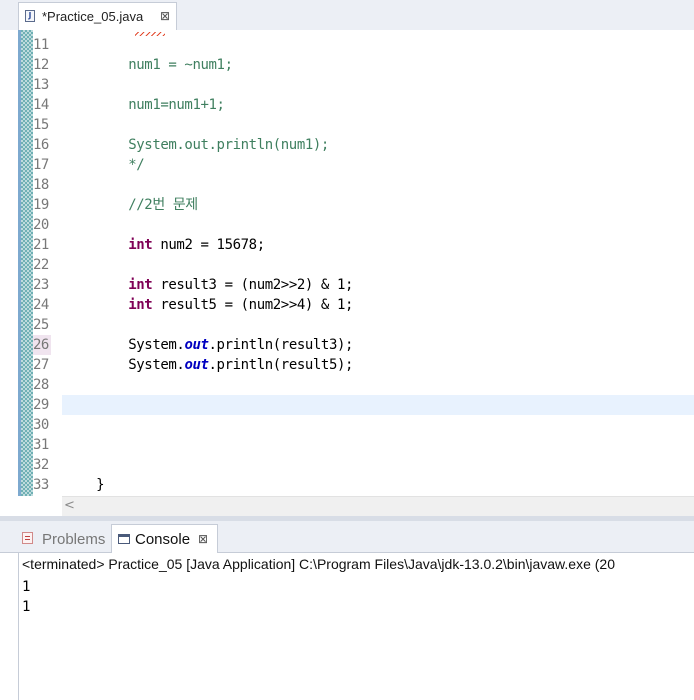  I want to click on code-text: */, so click(104, 165).